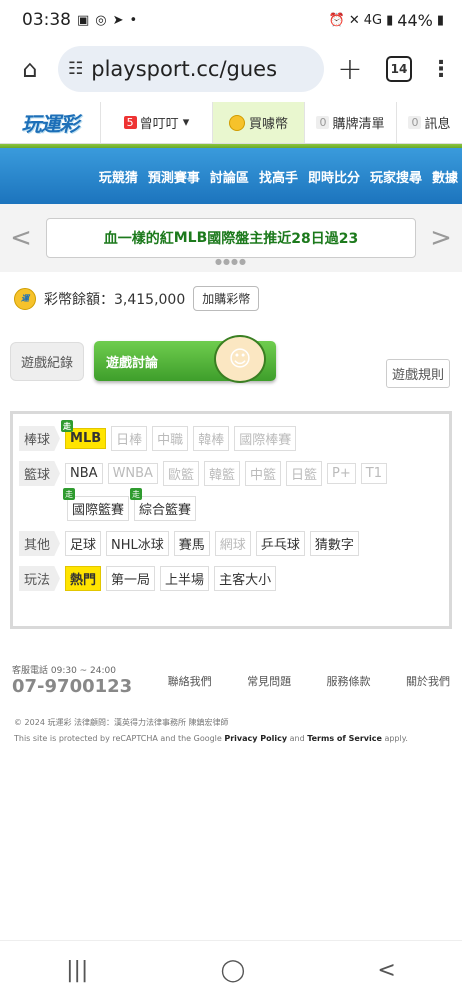 The height and width of the screenshot is (1000, 462). What do you see at coordinates (83, 578) in the screenshot?
I see `play-chip: 熱門` at bounding box center [83, 578].